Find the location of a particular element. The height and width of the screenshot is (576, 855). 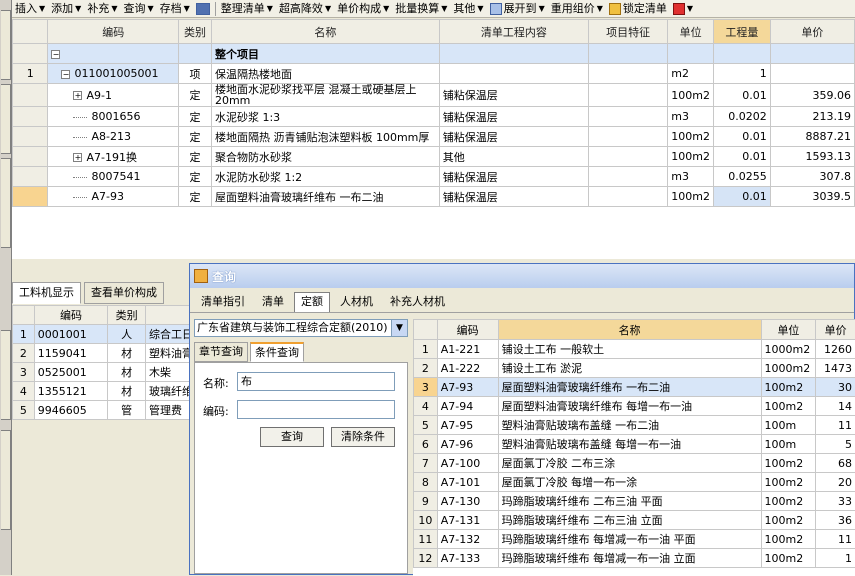

price-cell: 36 is located at coordinates (835, 520).